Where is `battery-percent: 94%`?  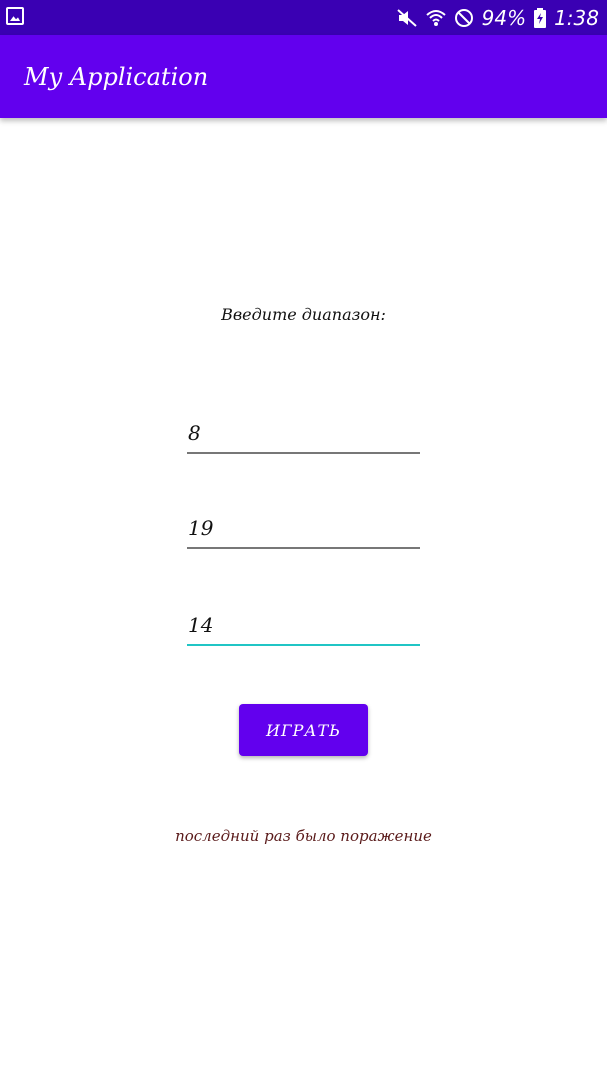 battery-percent: 94% is located at coordinates (504, 17).